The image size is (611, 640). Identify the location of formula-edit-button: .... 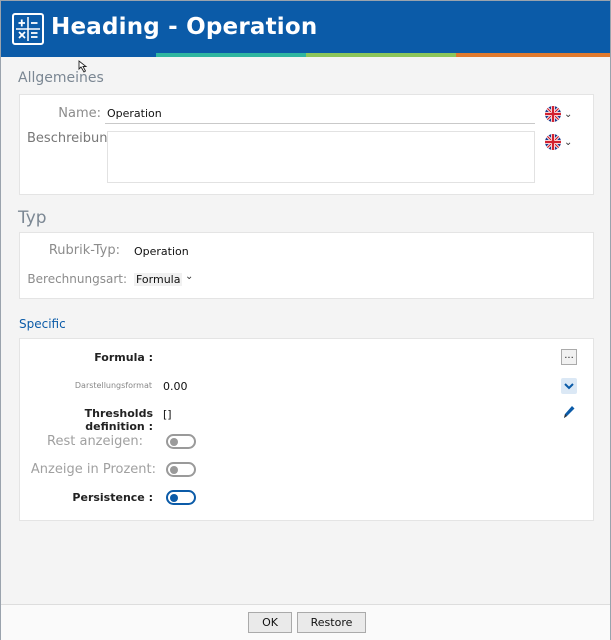
(569, 357).